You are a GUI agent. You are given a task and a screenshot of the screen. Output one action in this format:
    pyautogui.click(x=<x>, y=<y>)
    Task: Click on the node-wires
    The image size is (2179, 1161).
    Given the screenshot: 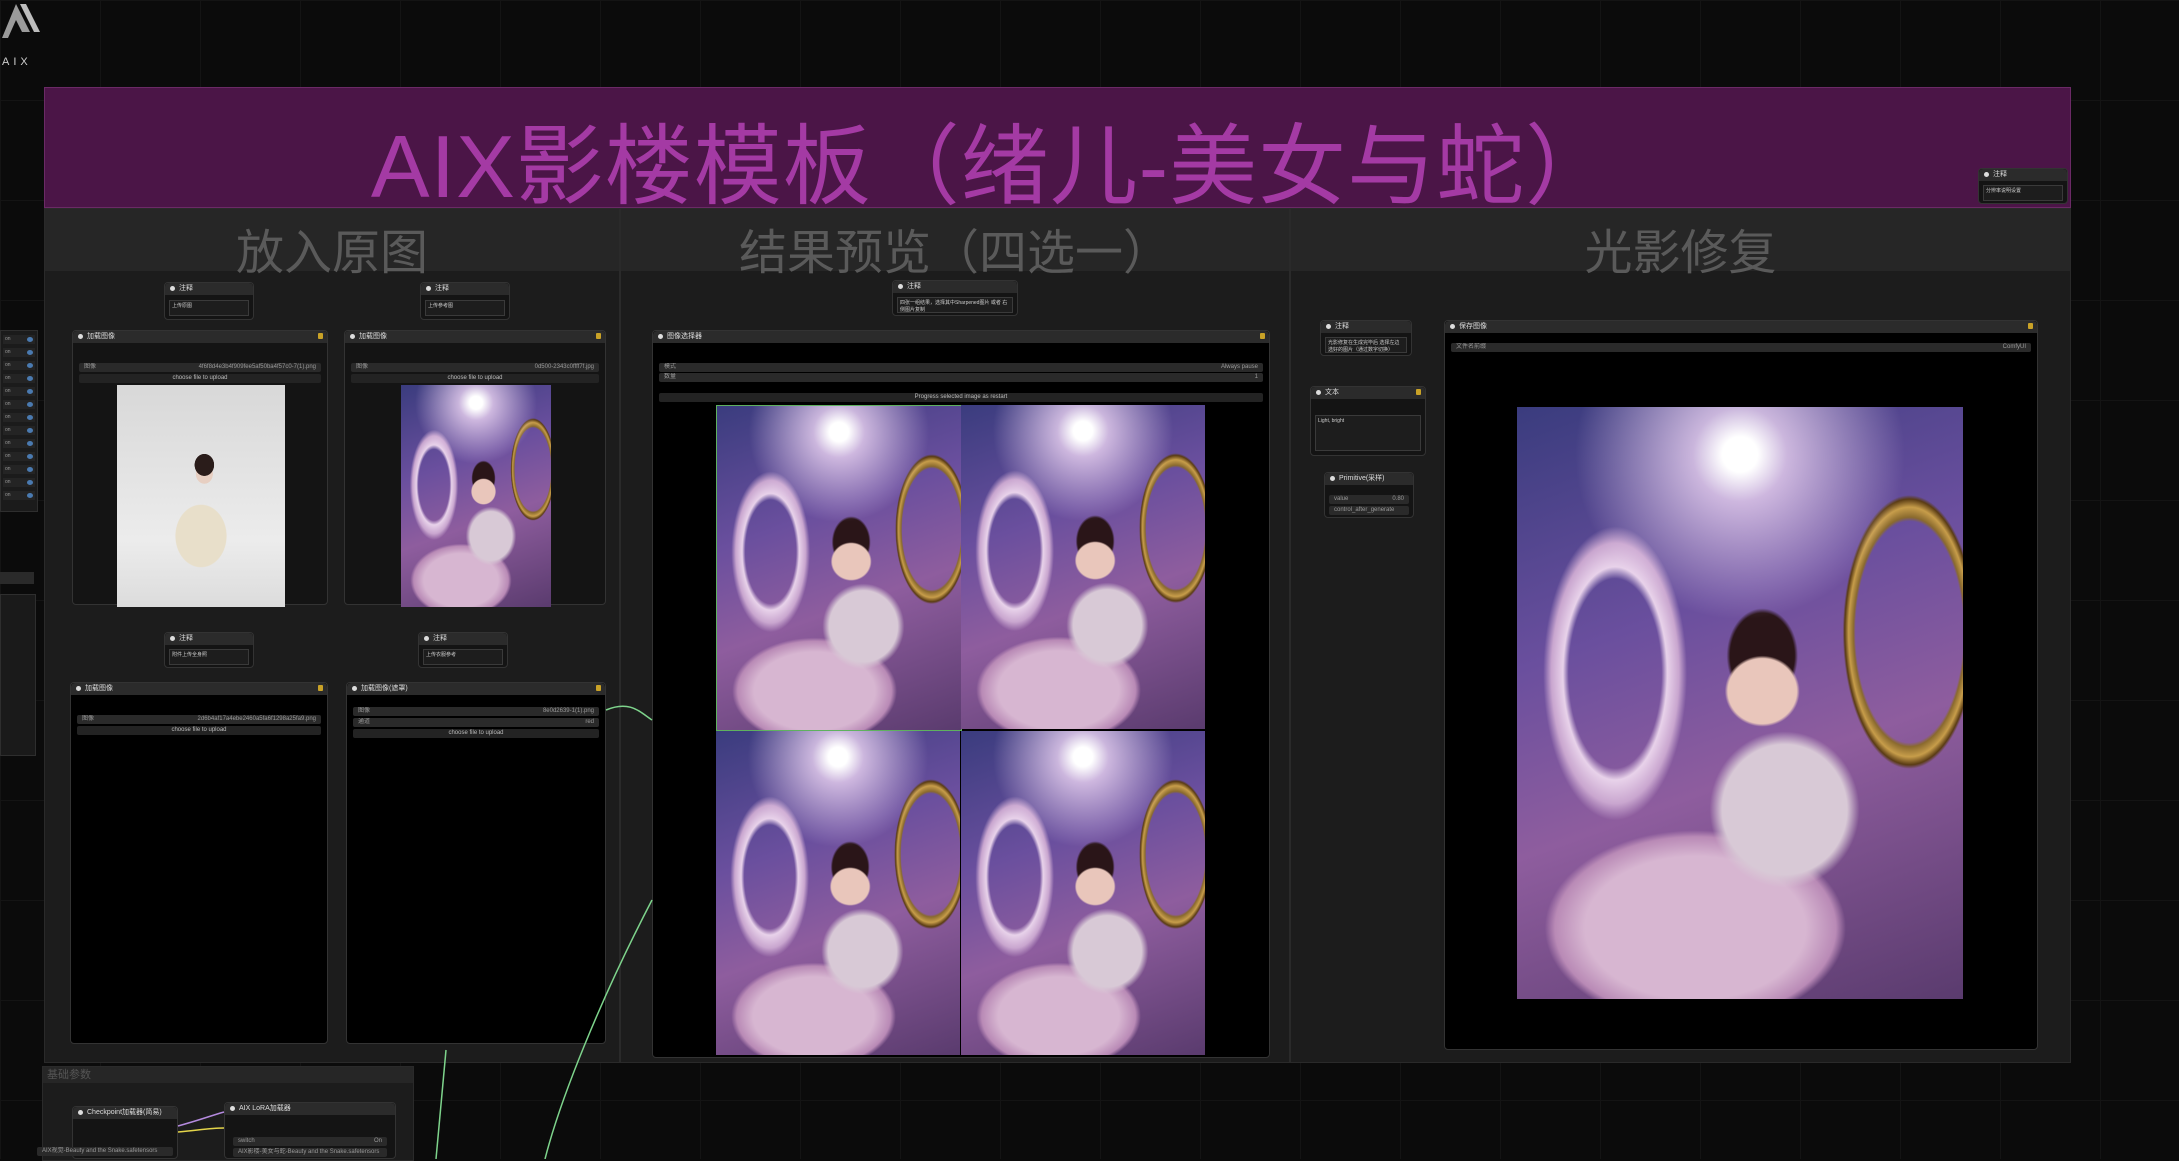 What is the action you would take?
    pyautogui.click(x=415, y=932)
    